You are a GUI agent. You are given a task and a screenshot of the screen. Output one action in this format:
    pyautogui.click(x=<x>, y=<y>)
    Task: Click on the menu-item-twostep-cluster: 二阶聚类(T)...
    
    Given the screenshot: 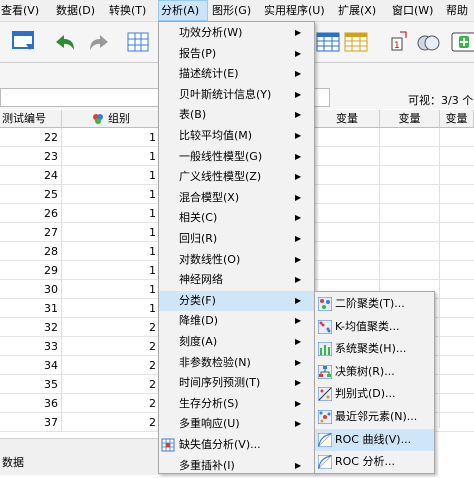 What is the action you would take?
    pyautogui.click(x=374, y=304)
    